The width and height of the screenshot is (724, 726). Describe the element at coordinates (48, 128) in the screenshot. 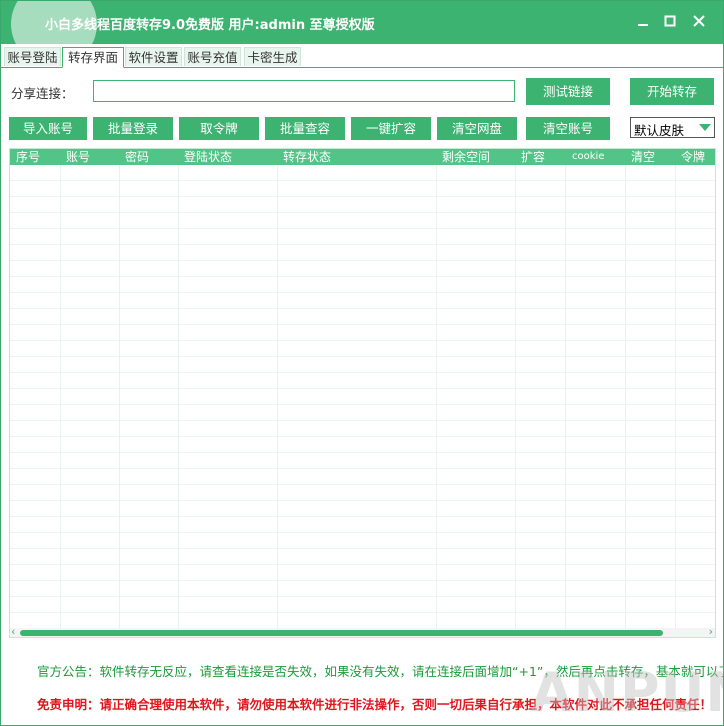

I see `import-accounts-button: 导入账号` at that location.